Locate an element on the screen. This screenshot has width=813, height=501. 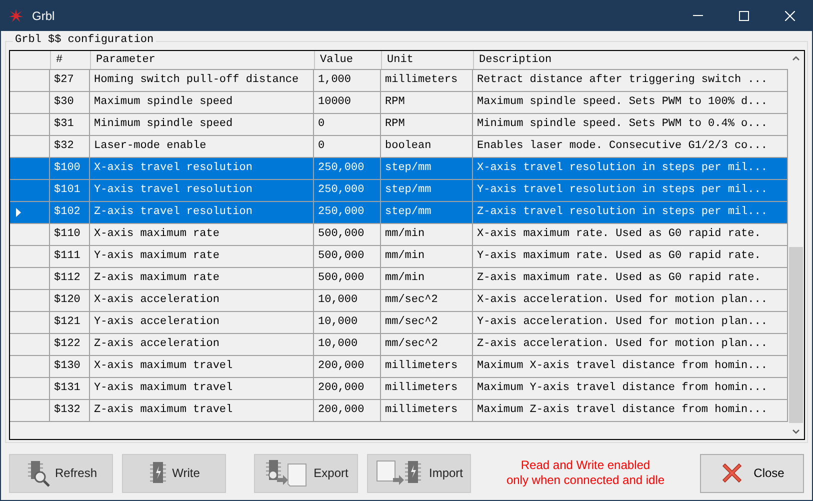
table-cell: X-axis maximum rate is located at coordinates (202, 235).